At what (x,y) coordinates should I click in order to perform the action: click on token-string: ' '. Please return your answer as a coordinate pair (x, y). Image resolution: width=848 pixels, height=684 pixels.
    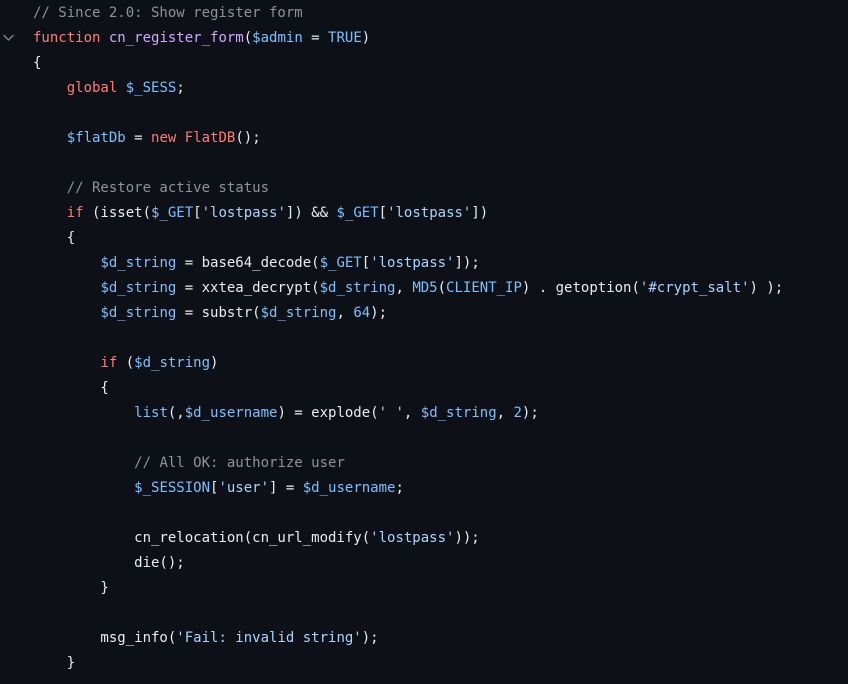
    Looking at the image, I should click on (391, 413).